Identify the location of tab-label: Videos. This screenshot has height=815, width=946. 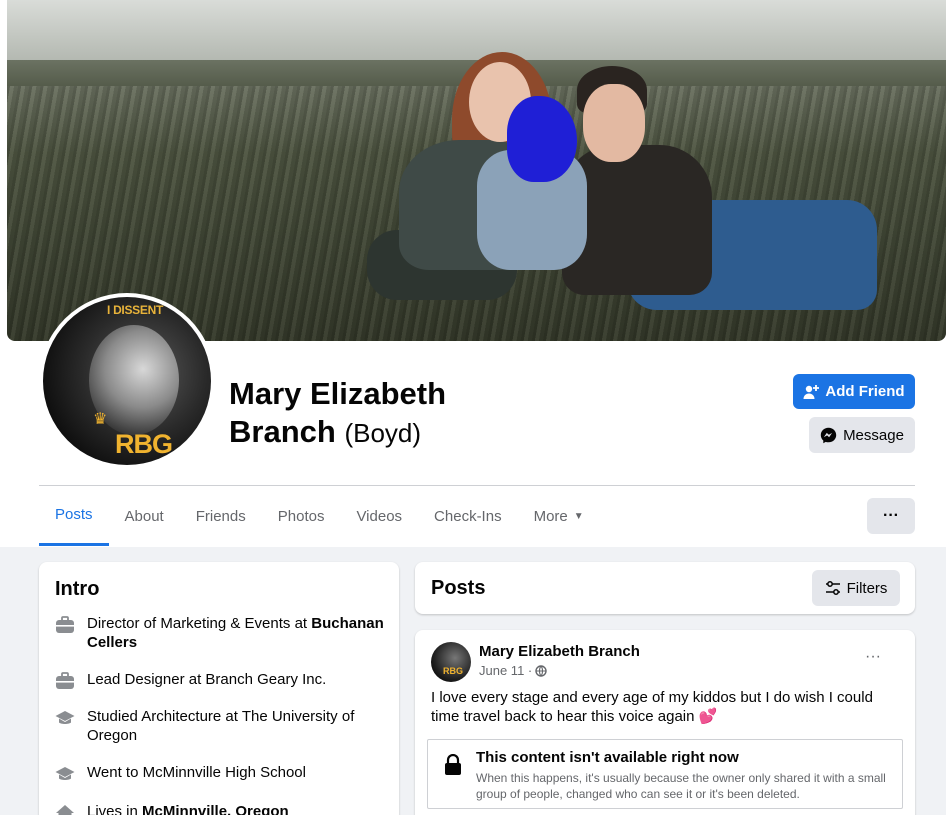
(379, 516).